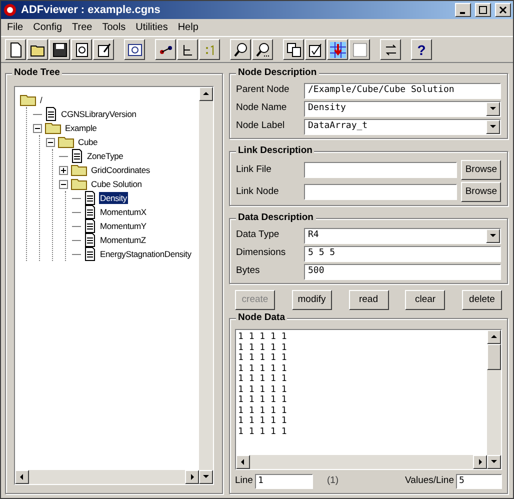 This screenshot has height=499, width=514. I want to click on magnifier-list-icon, so click(134, 50).